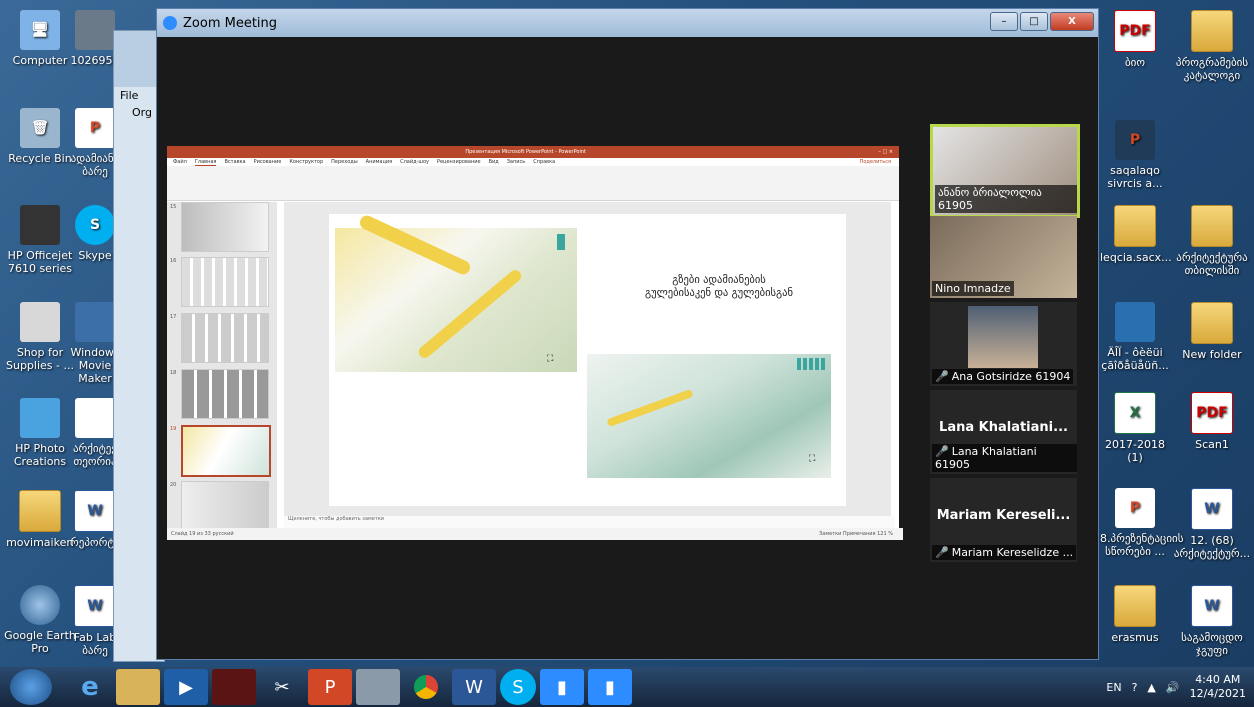  Describe the element at coordinates (456, 292) in the screenshot. I see `slide-image-paths-trees: ⛶` at that location.